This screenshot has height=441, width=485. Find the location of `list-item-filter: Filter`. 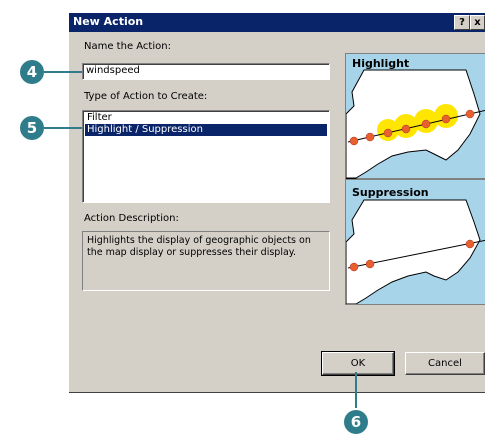

list-item-filter: Filter is located at coordinates (98, 118).